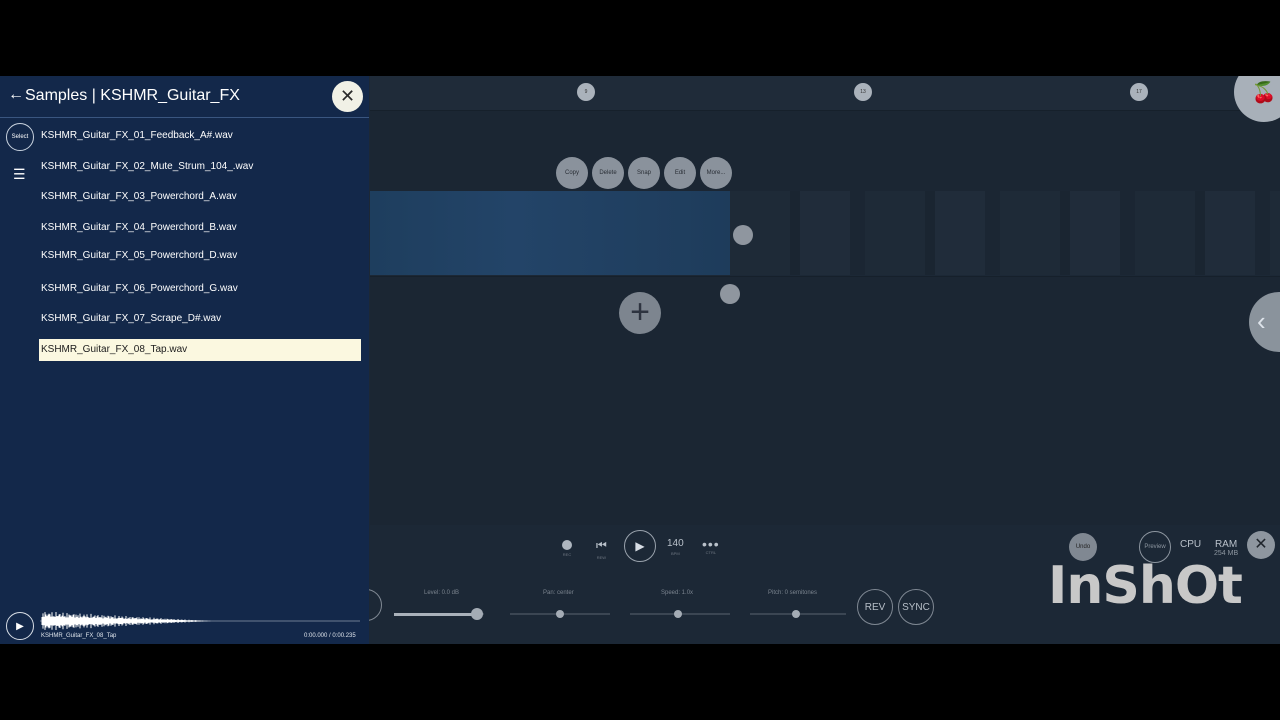  Describe the element at coordinates (640, 313) in the screenshot. I see `add-clip-button: +` at that location.